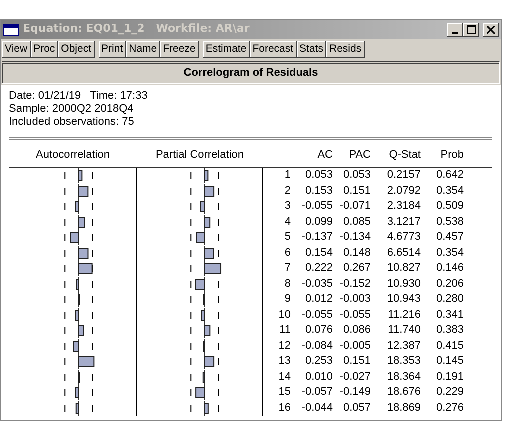 The height and width of the screenshot is (423, 521). I want to click on table-cell-text: 6, so click(287, 253).